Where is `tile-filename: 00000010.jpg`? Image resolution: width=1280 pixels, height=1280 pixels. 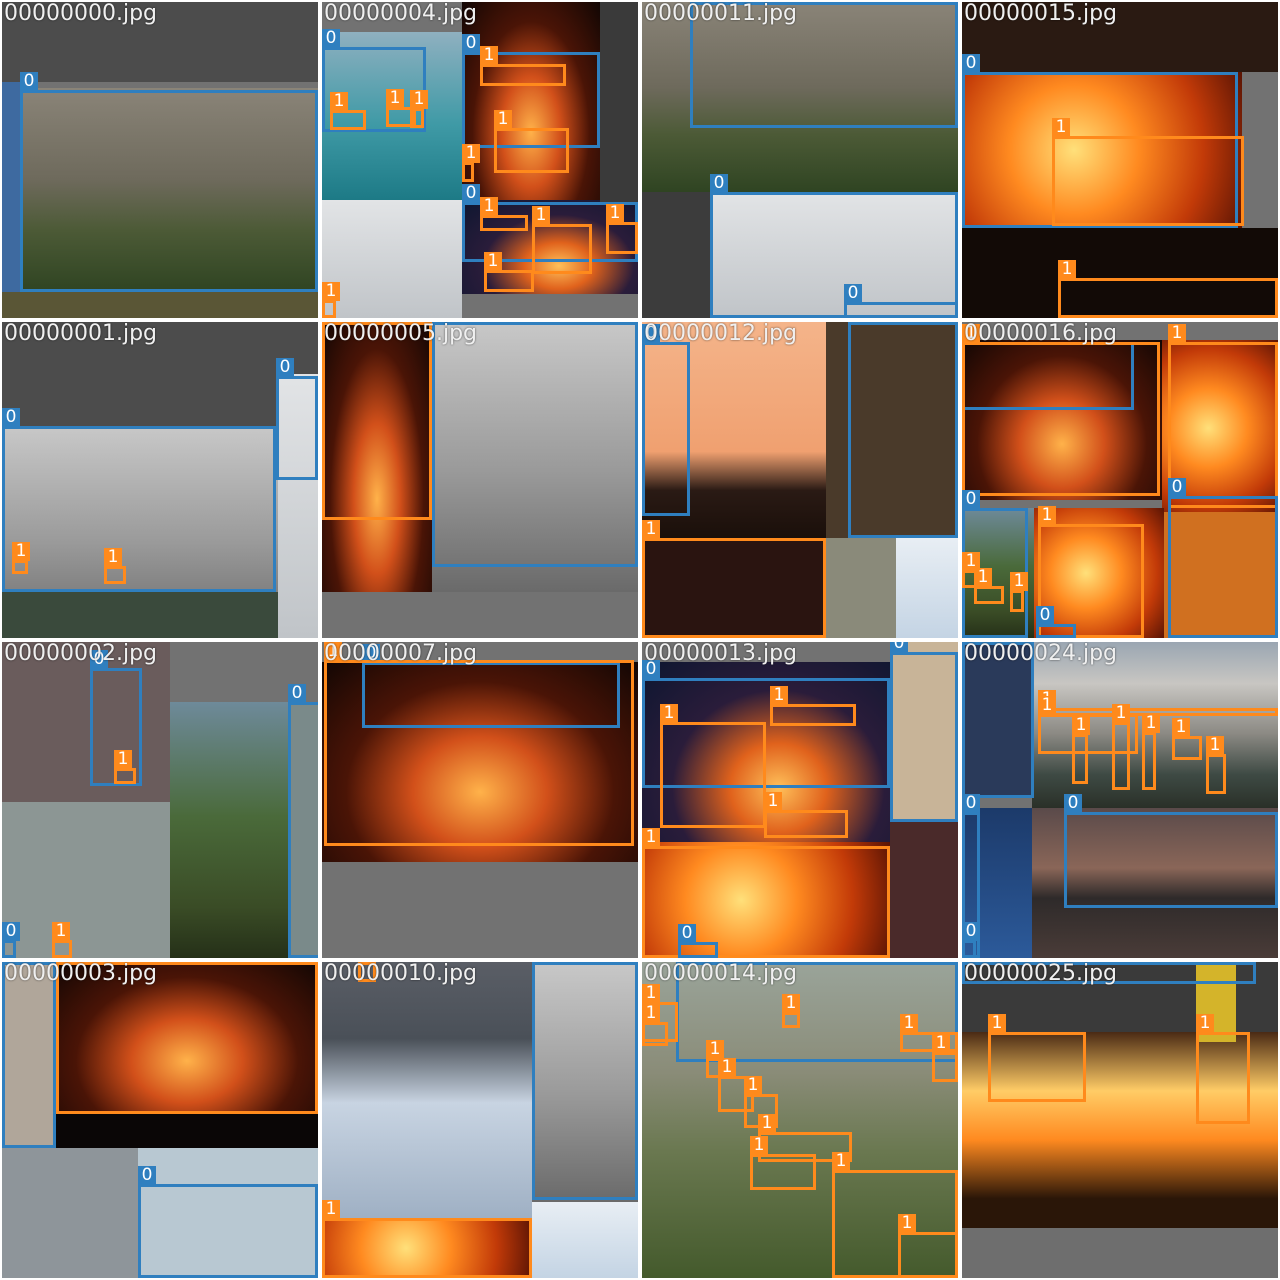
tile-filename: 00000010.jpg is located at coordinates (401, 974).